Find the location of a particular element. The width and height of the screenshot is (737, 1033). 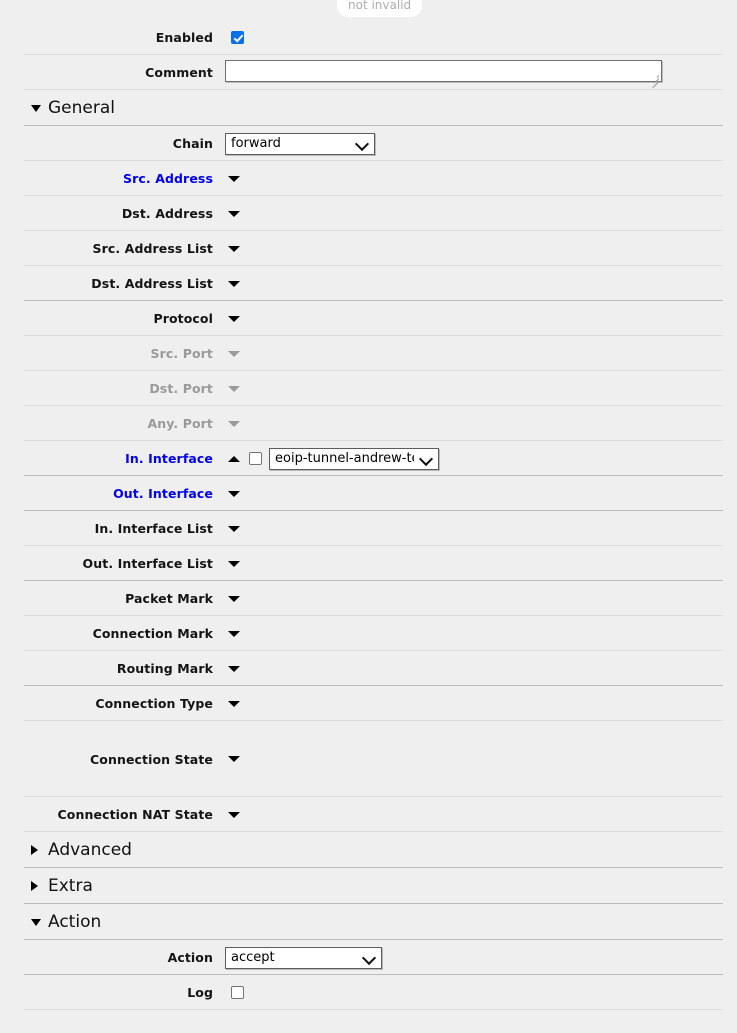

out-interface-list-control is located at coordinates (481, 564).